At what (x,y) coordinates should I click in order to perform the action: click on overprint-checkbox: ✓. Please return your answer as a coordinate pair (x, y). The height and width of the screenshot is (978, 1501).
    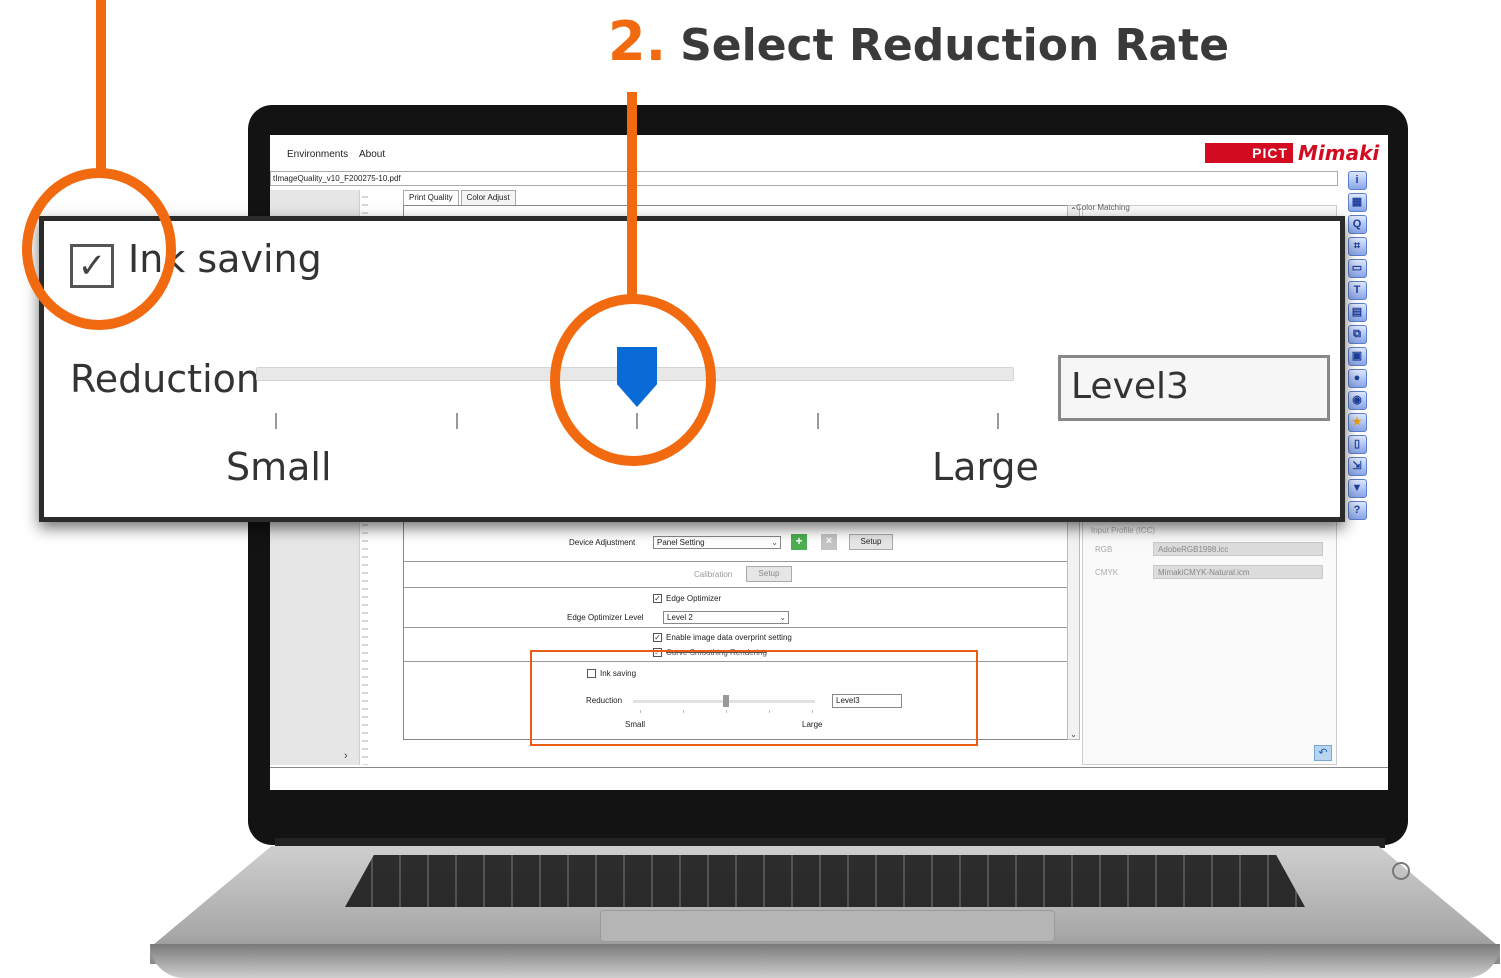
    Looking at the image, I should click on (657, 637).